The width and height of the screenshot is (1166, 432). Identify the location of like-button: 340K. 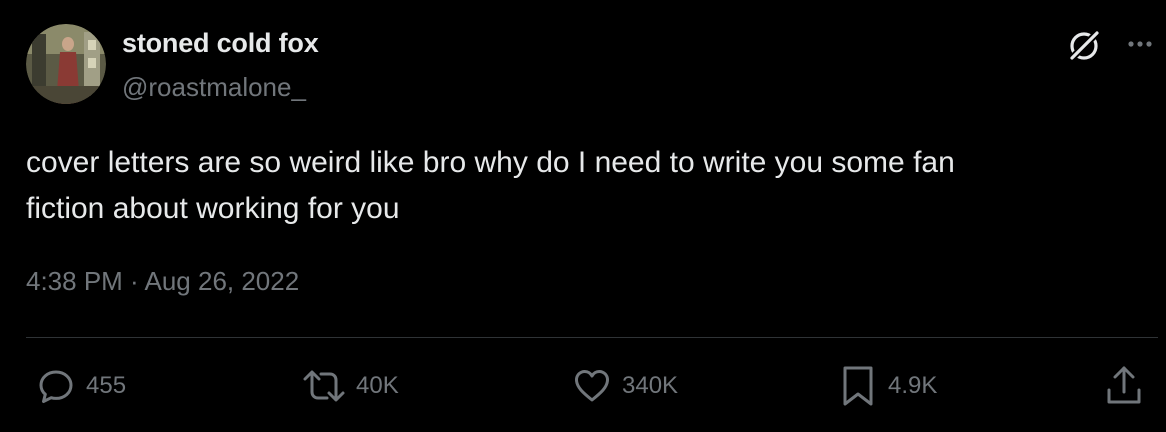
(625, 386).